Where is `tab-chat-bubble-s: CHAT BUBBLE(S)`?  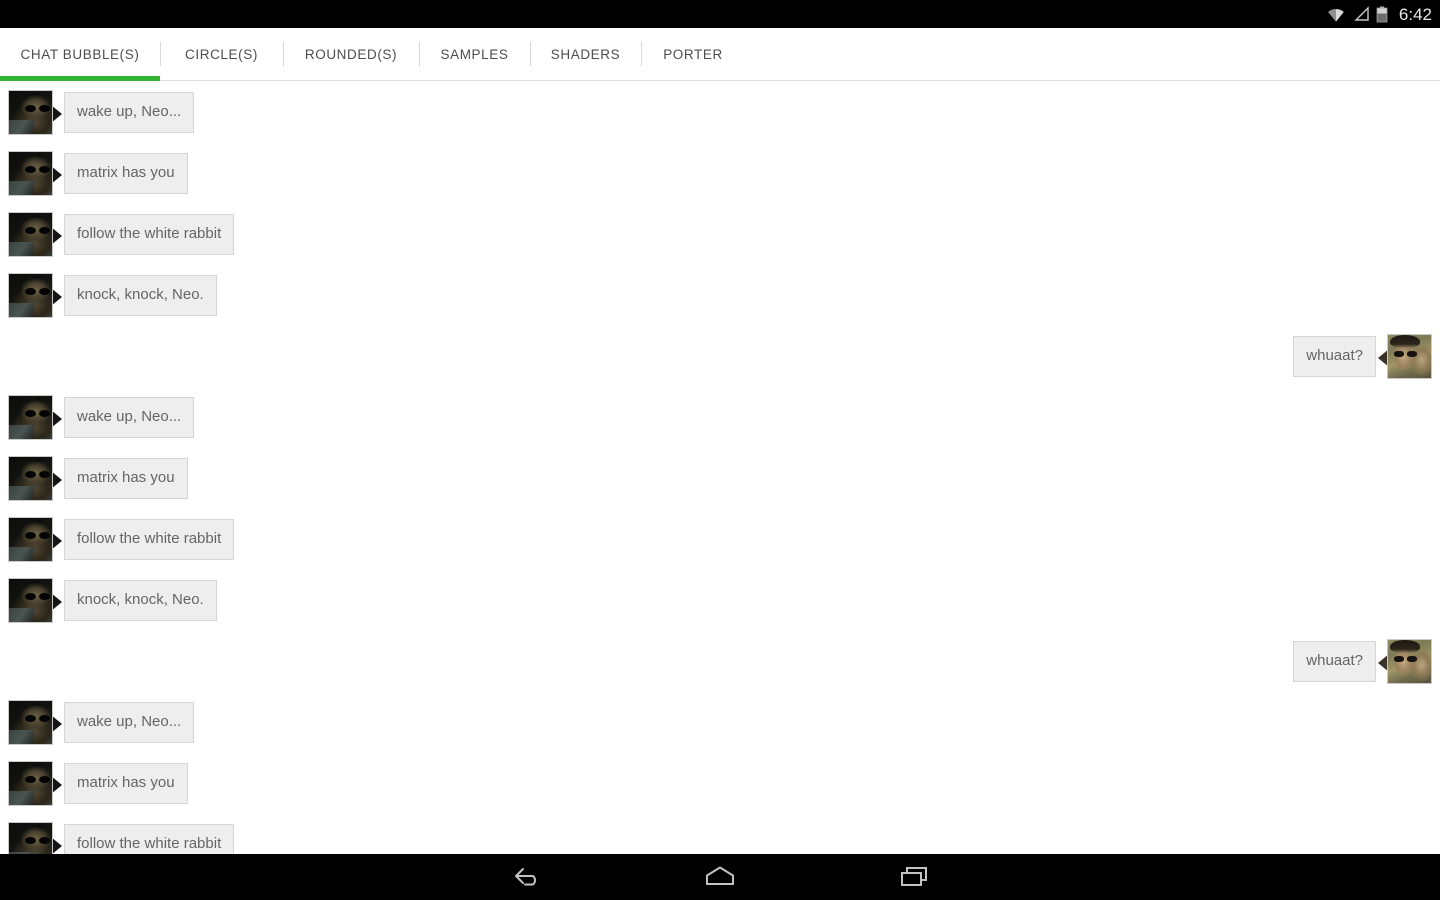
tab-chat-bubble-s: CHAT BUBBLE(S) is located at coordinates (80, 54).